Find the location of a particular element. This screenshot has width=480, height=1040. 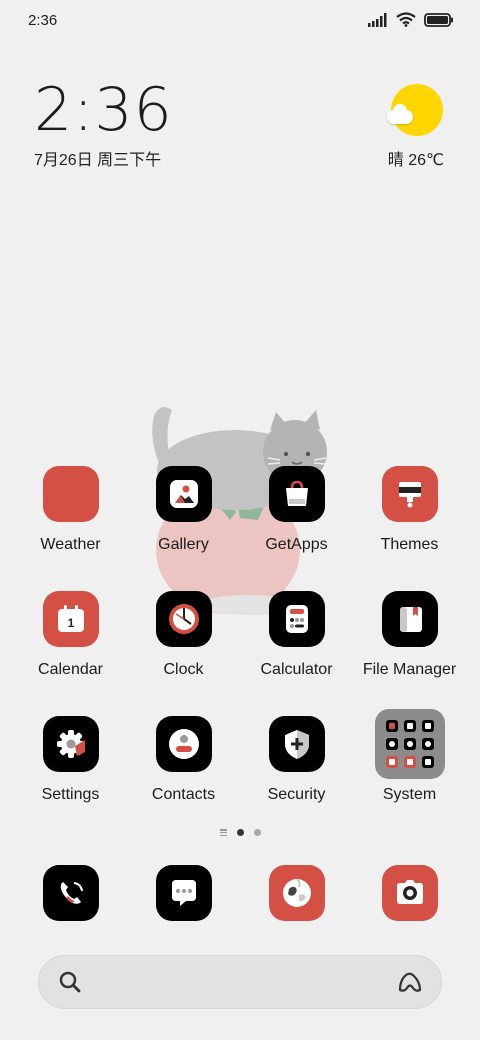

getapps-icon is located at coordinates (296, 494).